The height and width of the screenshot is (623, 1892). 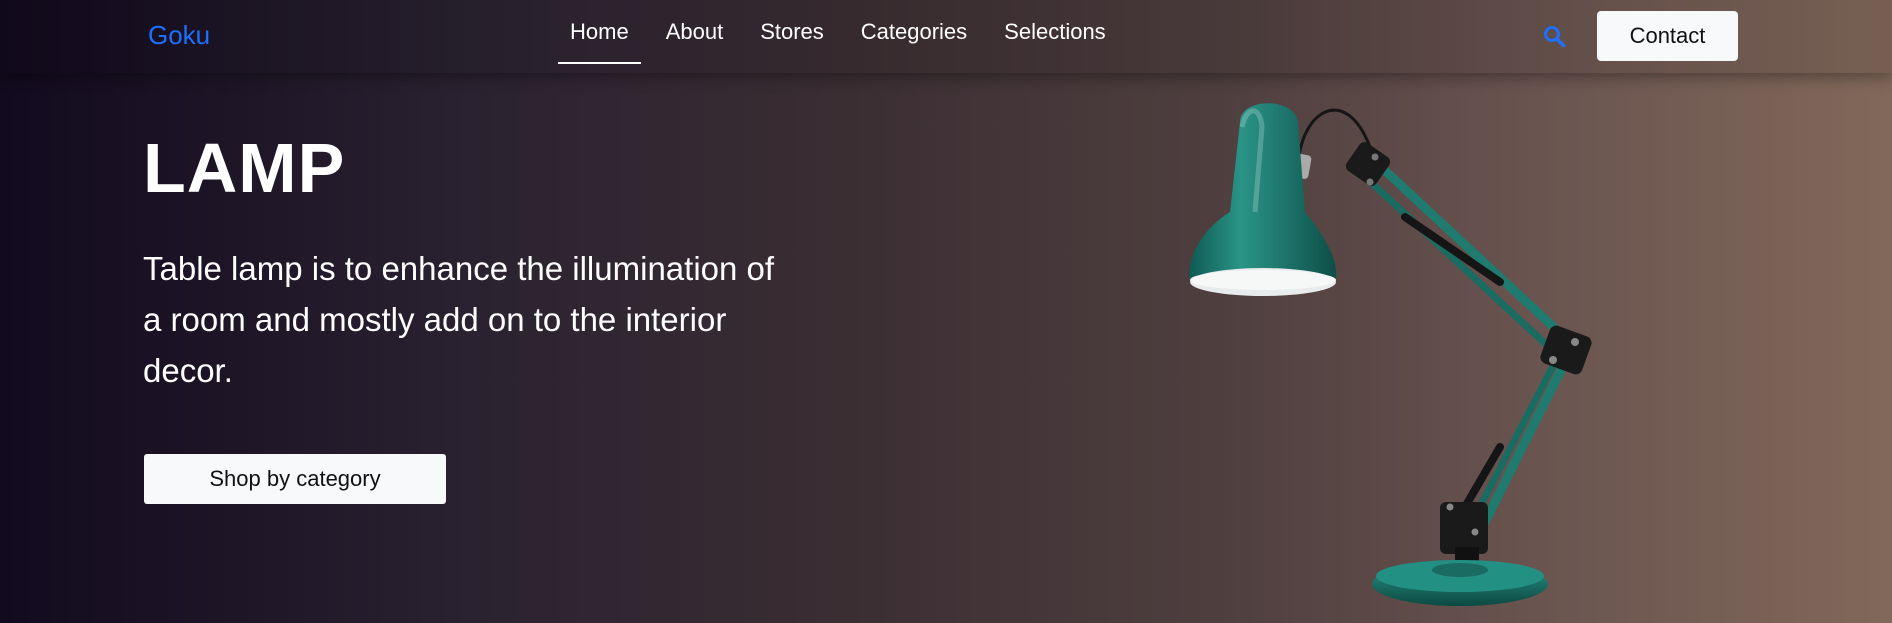 What do you see at coordinates (792, 32) in the screenshot?
I see `nav-link-stores: Stores` at bounding box center [792, 32].